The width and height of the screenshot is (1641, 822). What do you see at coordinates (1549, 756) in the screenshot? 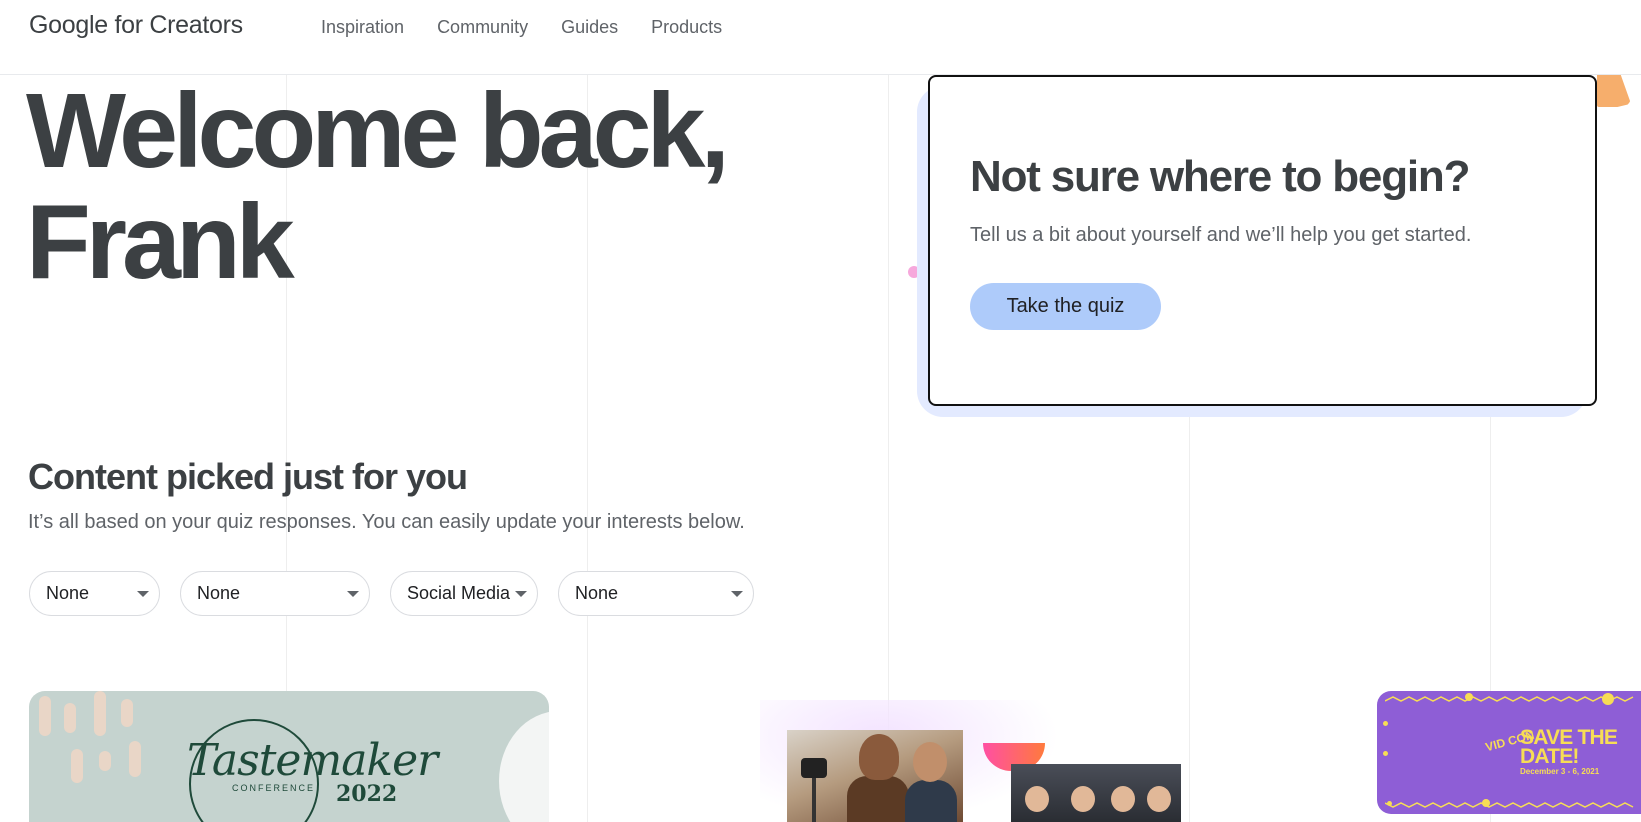
I see `vidcon-headline-line: DATE!` at bounding box center [1549, 756].